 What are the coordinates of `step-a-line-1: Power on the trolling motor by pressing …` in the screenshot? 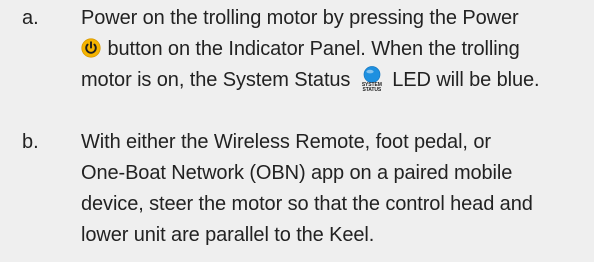 It's located at (300, 18).